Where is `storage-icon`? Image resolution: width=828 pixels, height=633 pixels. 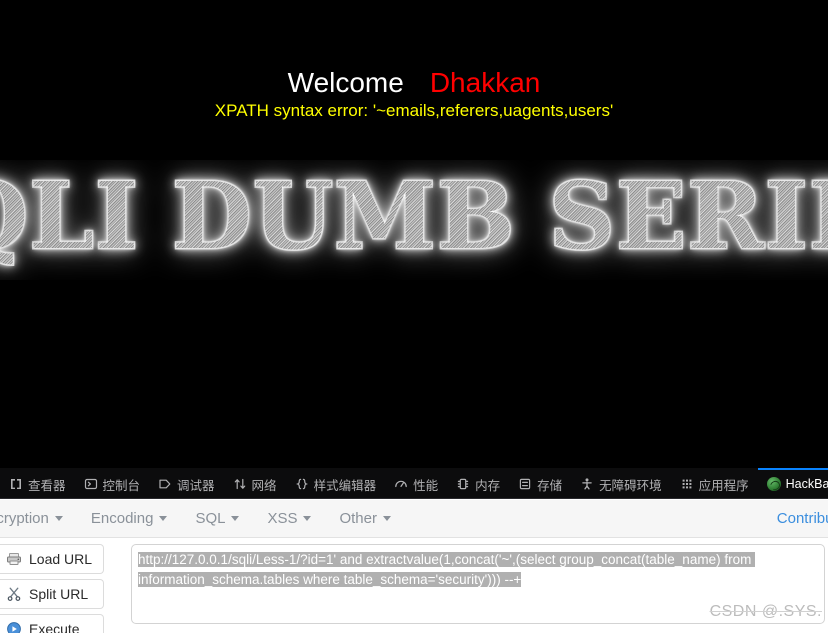
storage-icon is located at coordinates (525, 484).